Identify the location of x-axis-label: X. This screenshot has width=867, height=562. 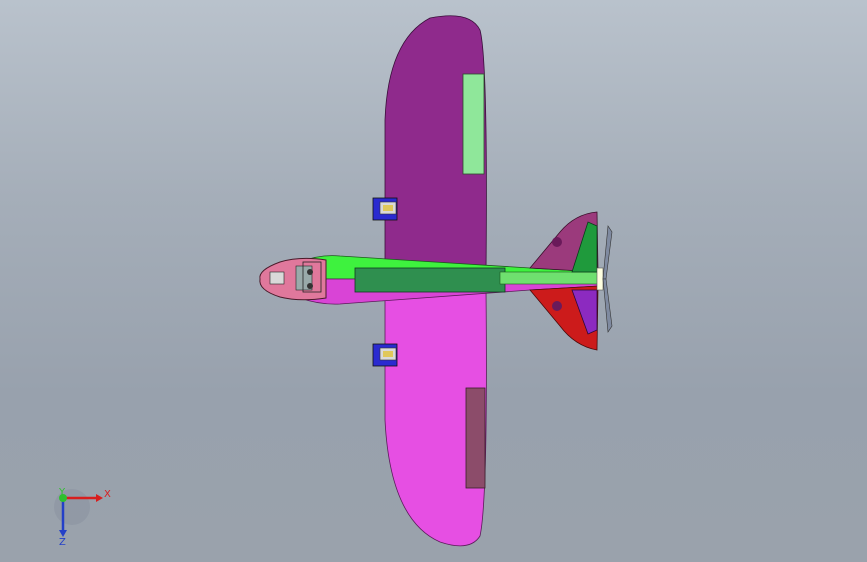
(107, 494).